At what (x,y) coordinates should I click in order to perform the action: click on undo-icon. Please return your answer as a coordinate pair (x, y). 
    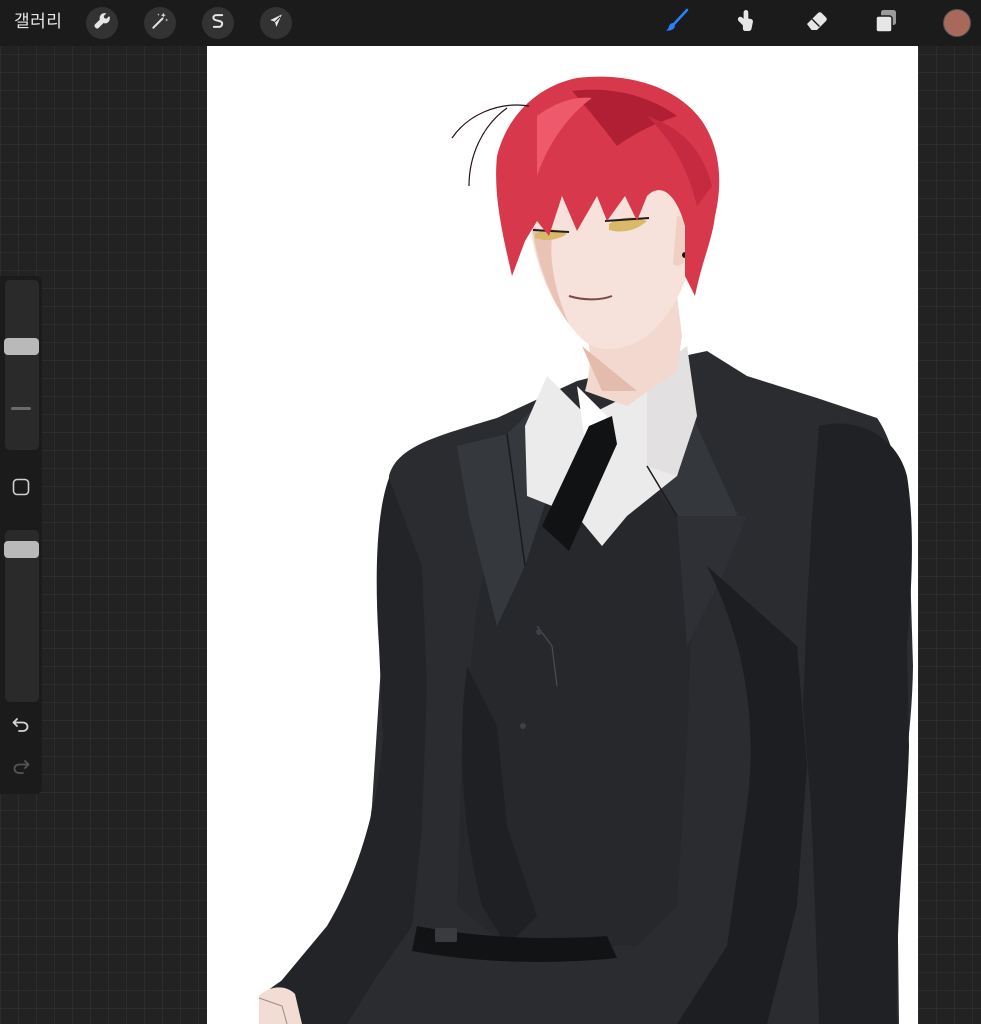
    Looking at the image, I should click on (21, 726).